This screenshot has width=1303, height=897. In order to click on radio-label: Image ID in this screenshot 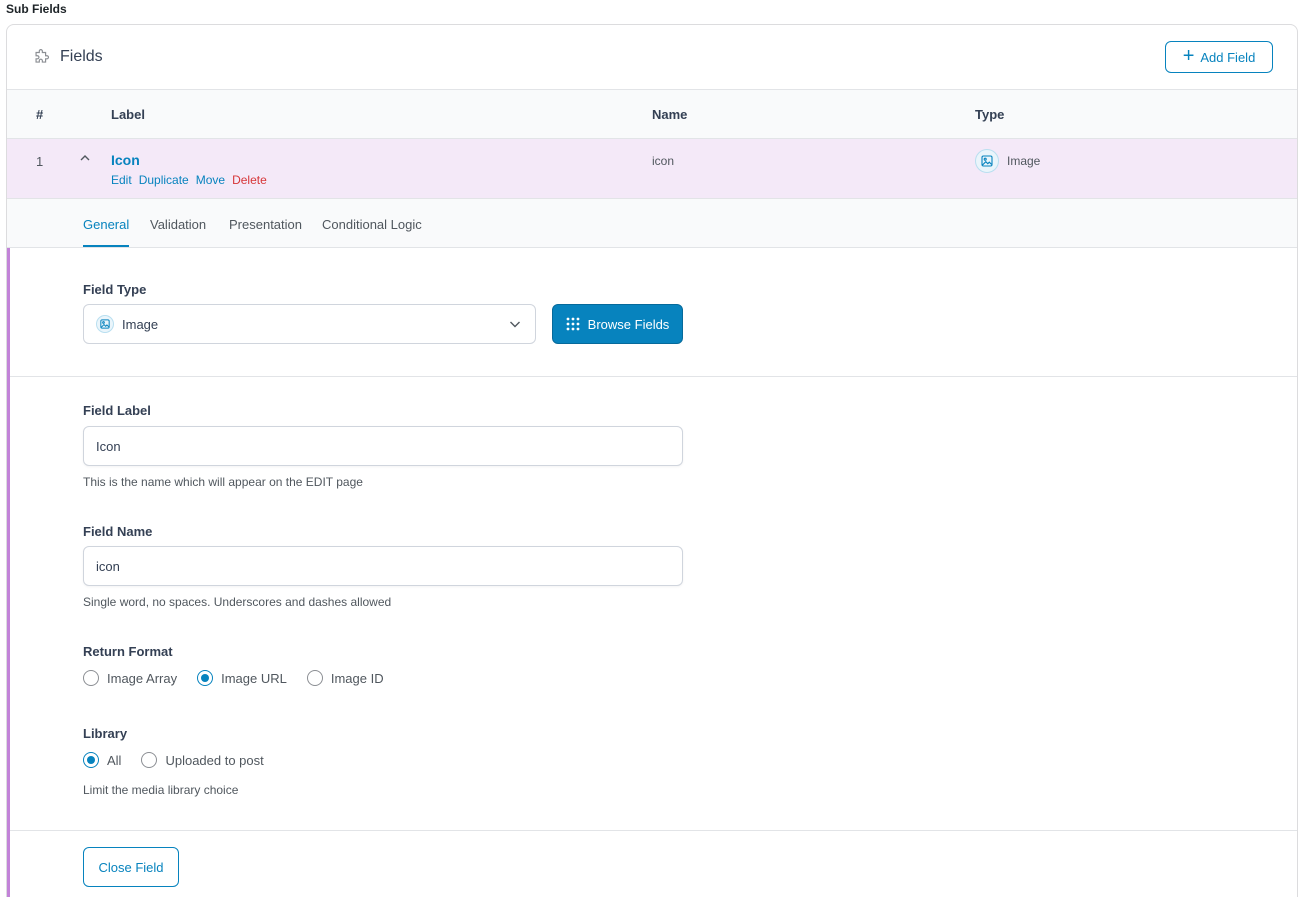, I will do `click(357, 678)`.